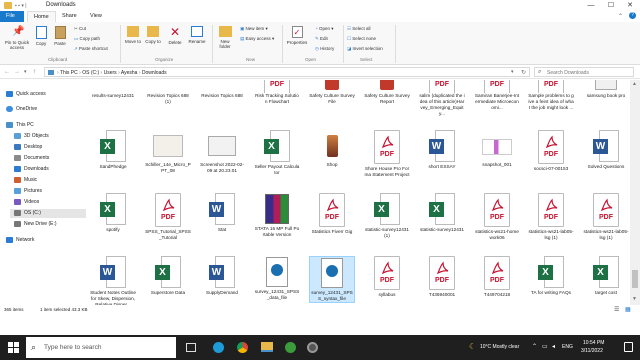  Describe the element at coordinates (35, 224) in the screenshot. I see `nav-item-new-drive-e: New Drive (E:)` at that location.